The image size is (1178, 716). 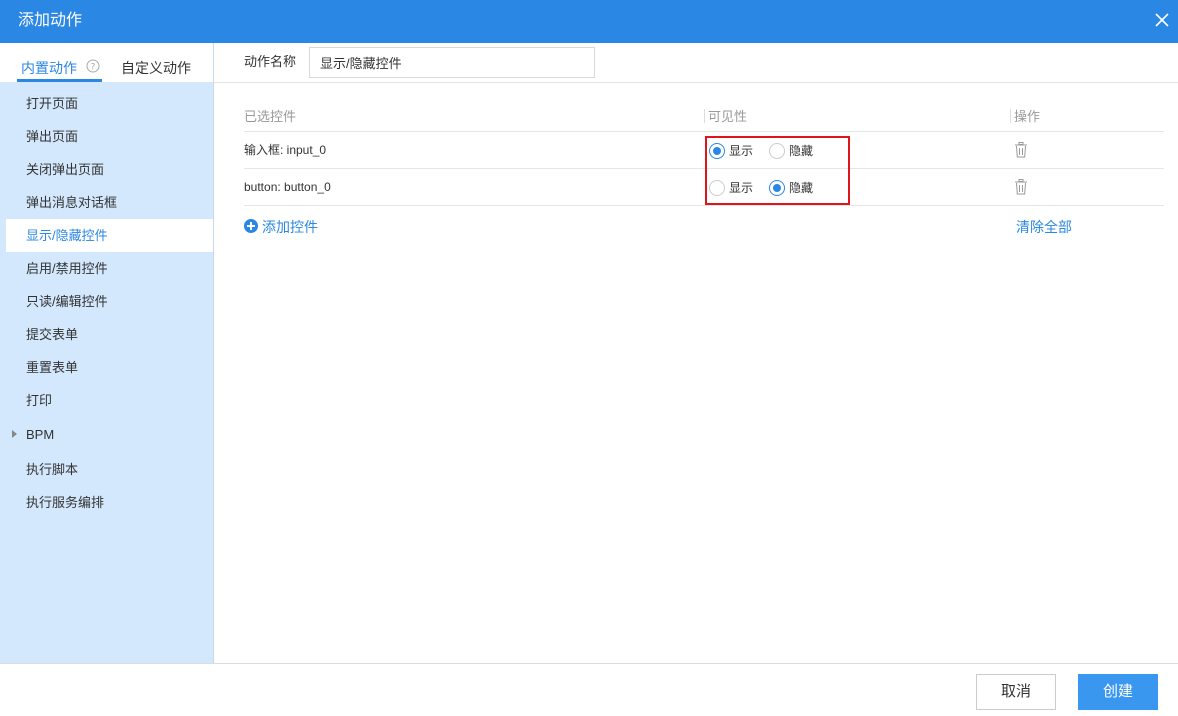 What do you see at coordinates (106, 136) in the screenshot?
I see `nav-item-popup-page: 弹出页面` at bounding box center [106, 136].